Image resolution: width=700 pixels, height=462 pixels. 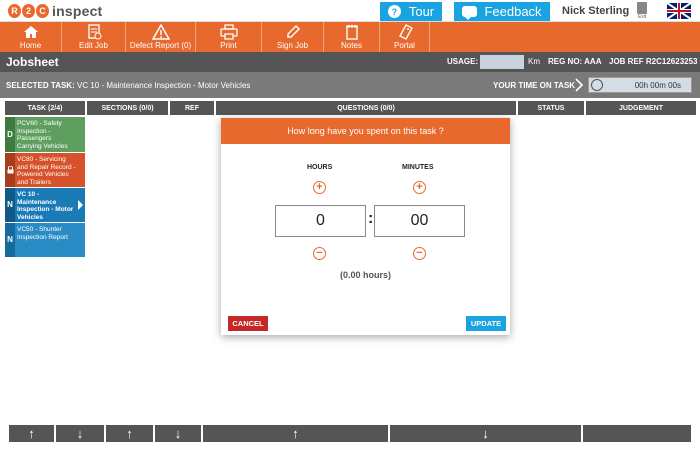 I want to click on task-scroll-down-button: ↓, so click(x=80, y=433).